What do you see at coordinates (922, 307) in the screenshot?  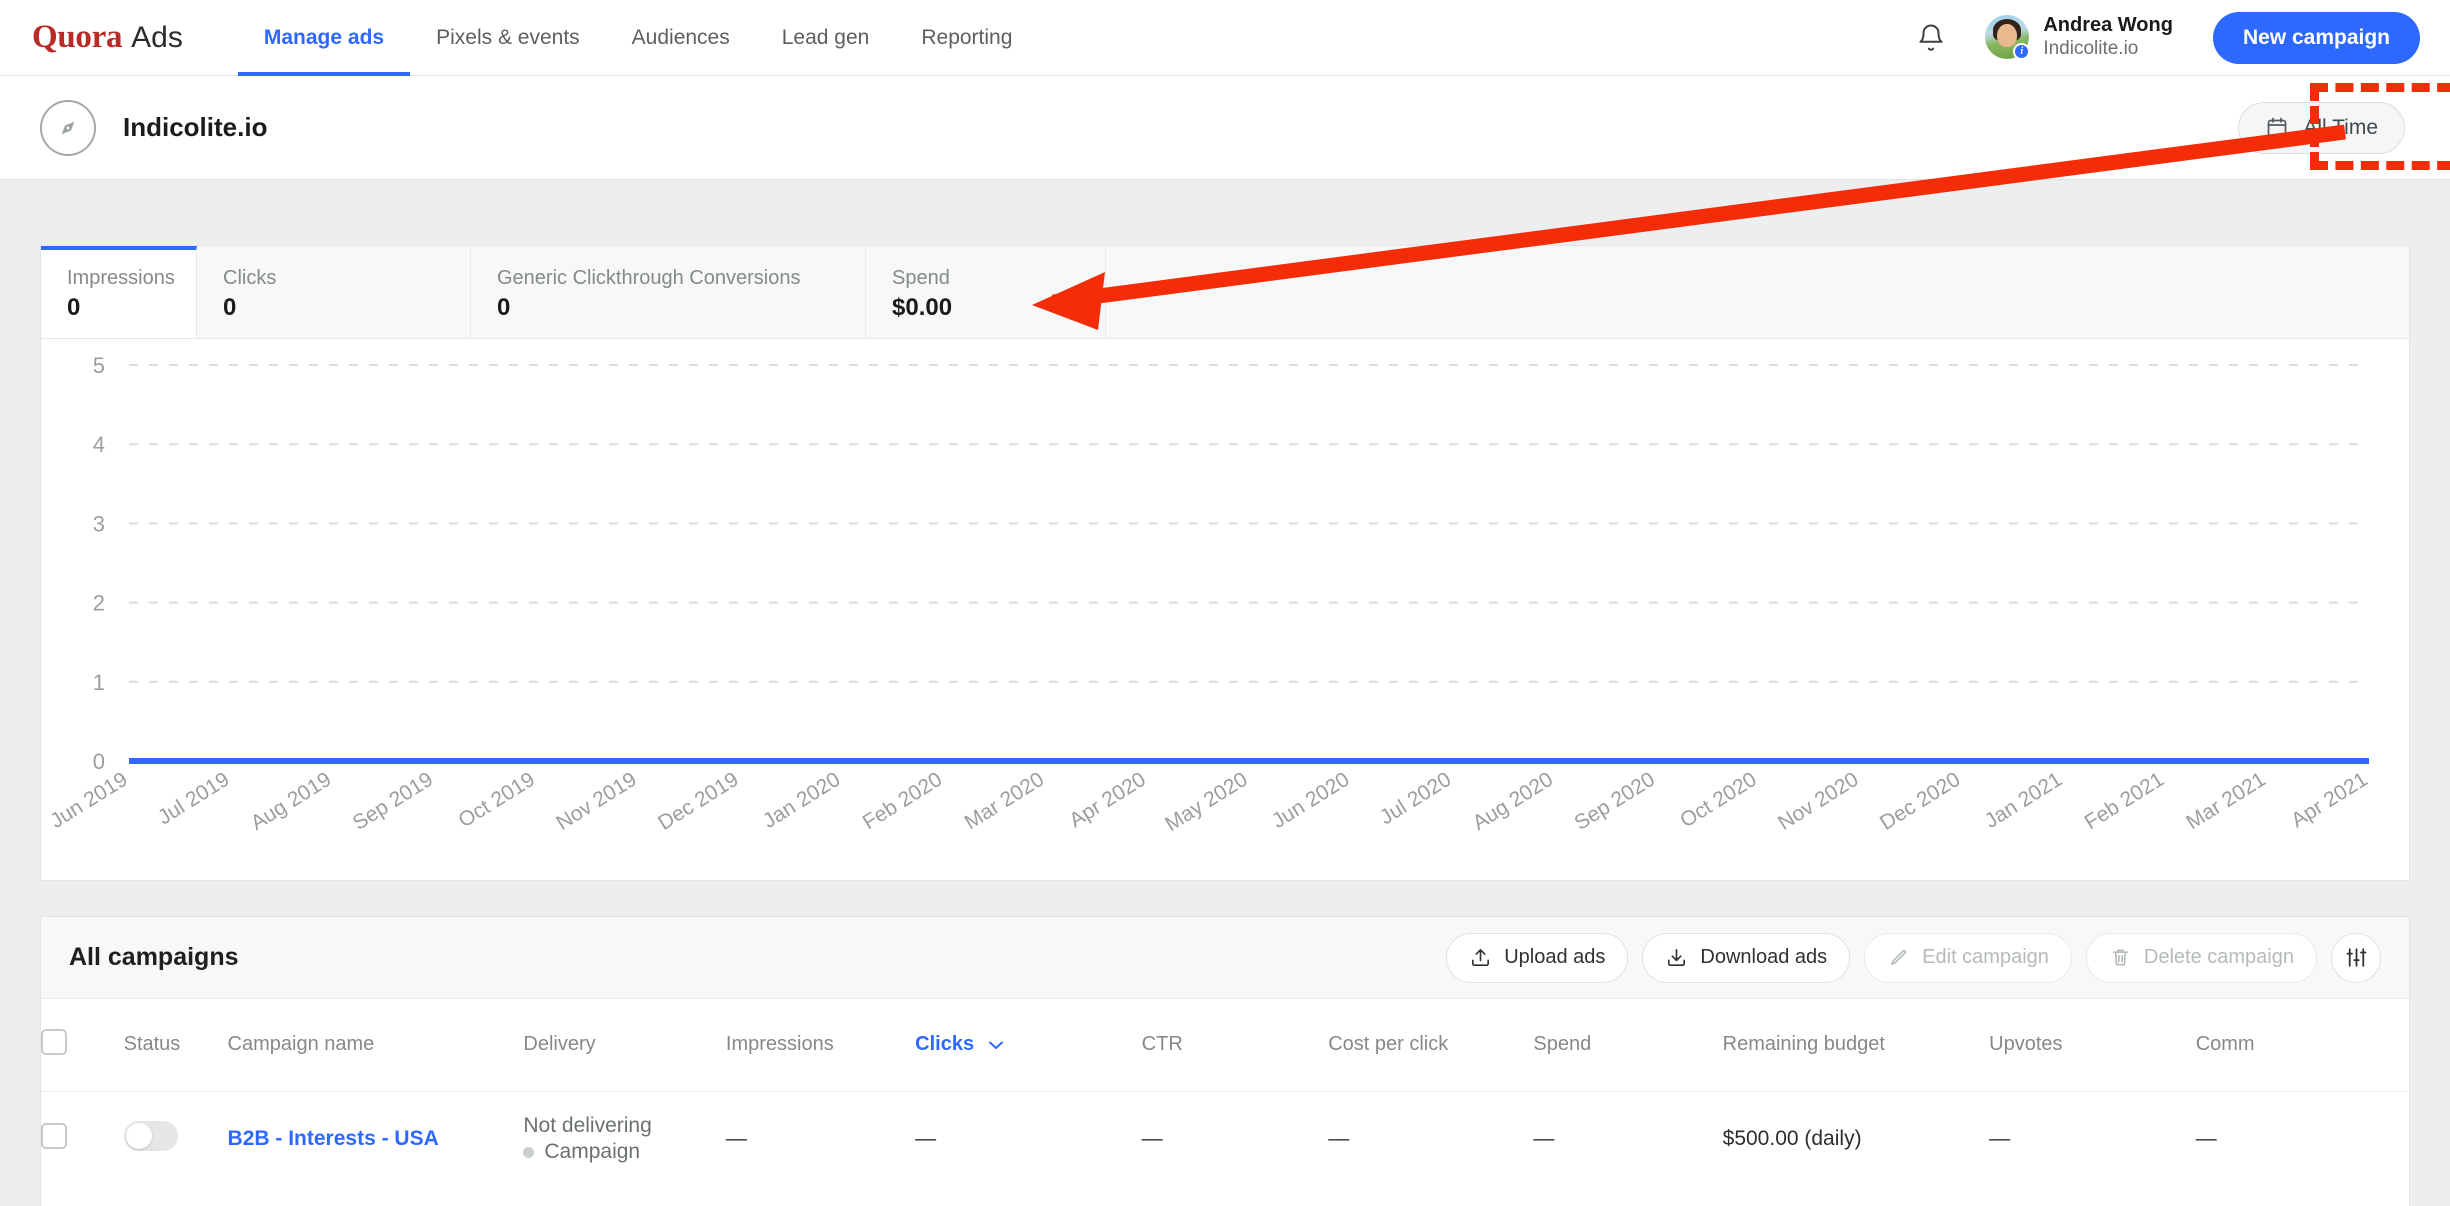 I see `metric-value: $0.00` at bounding box center [922, 307].